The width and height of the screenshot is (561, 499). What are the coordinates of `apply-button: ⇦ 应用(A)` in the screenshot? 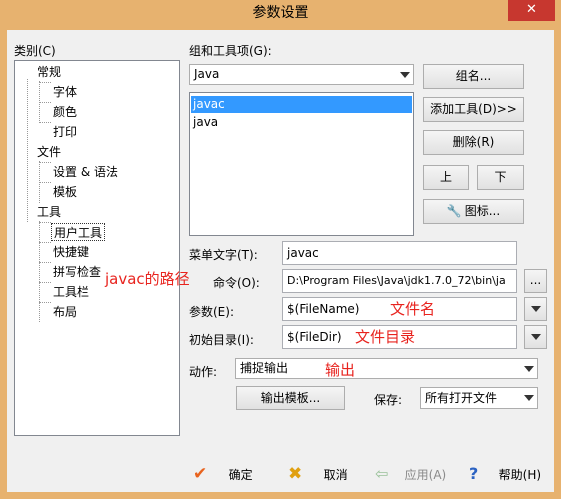 It's located at (410, 474).